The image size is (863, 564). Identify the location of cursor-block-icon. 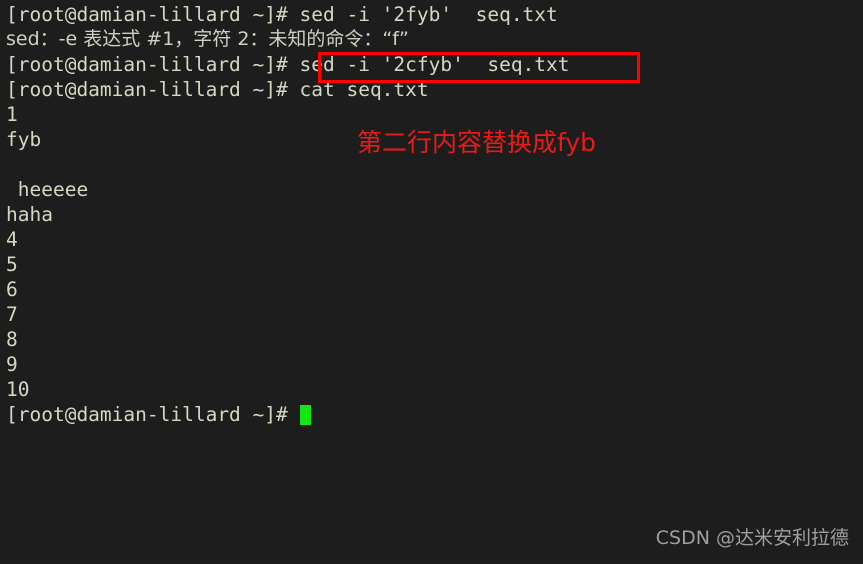
(305, 415).